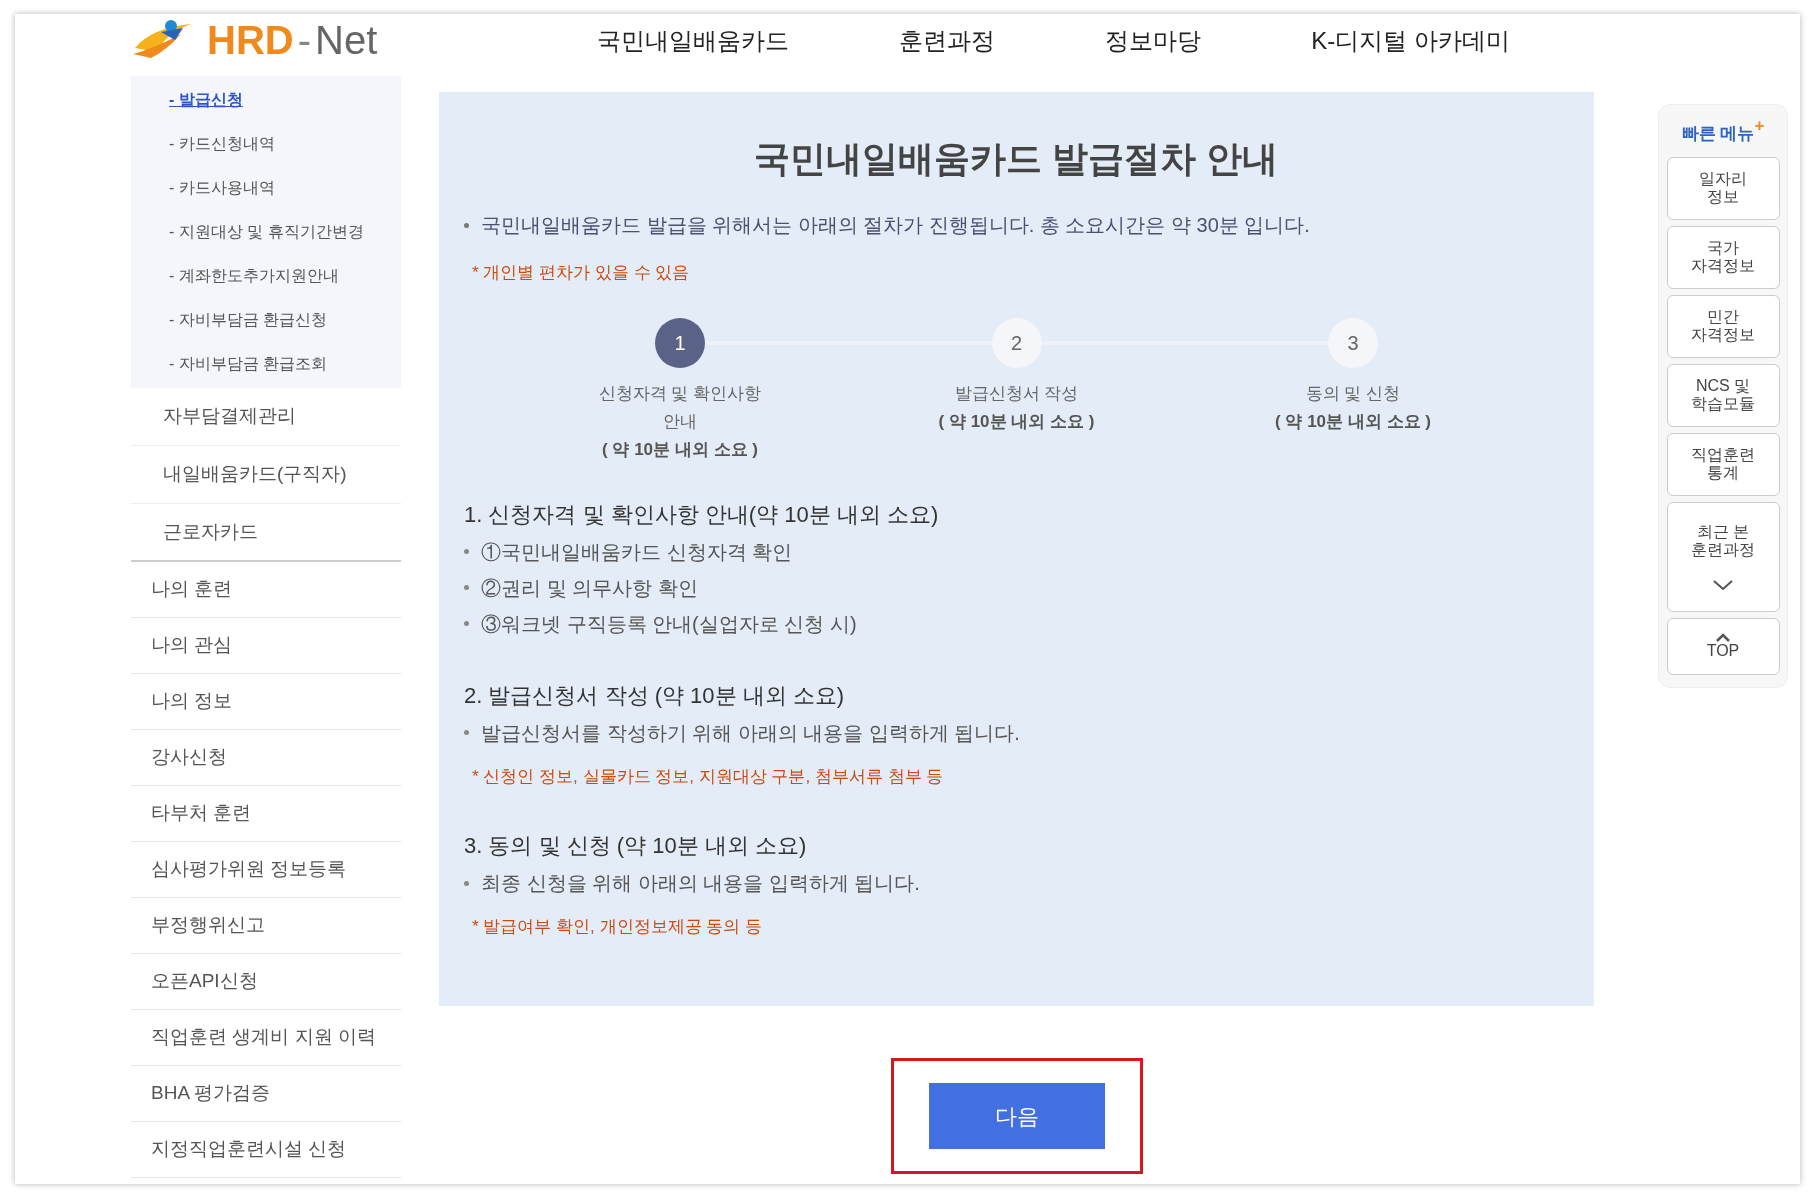 The width and height of the screenshot is (1817, 1197). I want to click on quick-menu-button: 국가 자격정보, so click(1723, 257).